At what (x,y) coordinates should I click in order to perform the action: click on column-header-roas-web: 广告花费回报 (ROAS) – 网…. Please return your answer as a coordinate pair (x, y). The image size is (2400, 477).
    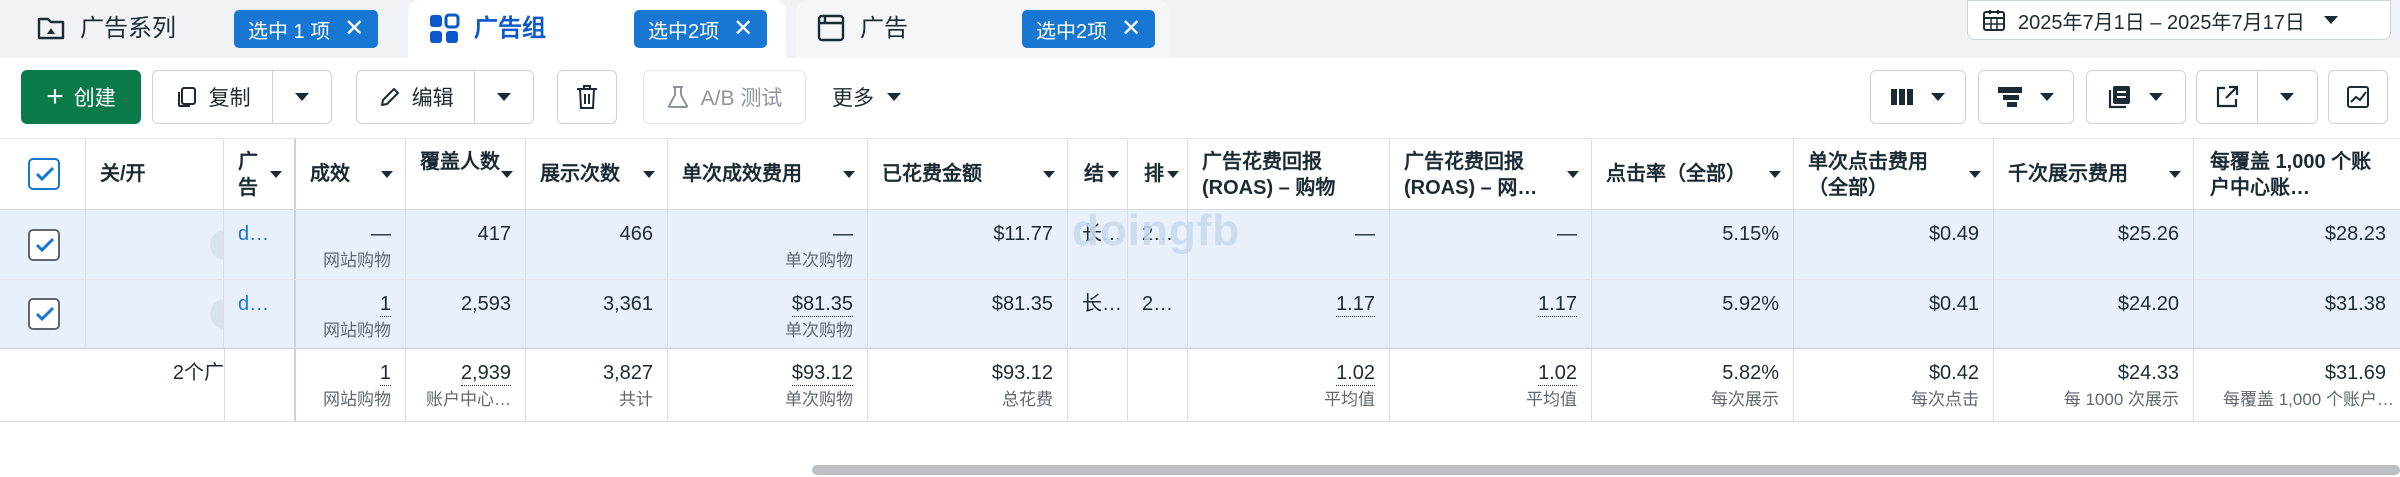
    Looking at the image, I should click on (1491, 174).